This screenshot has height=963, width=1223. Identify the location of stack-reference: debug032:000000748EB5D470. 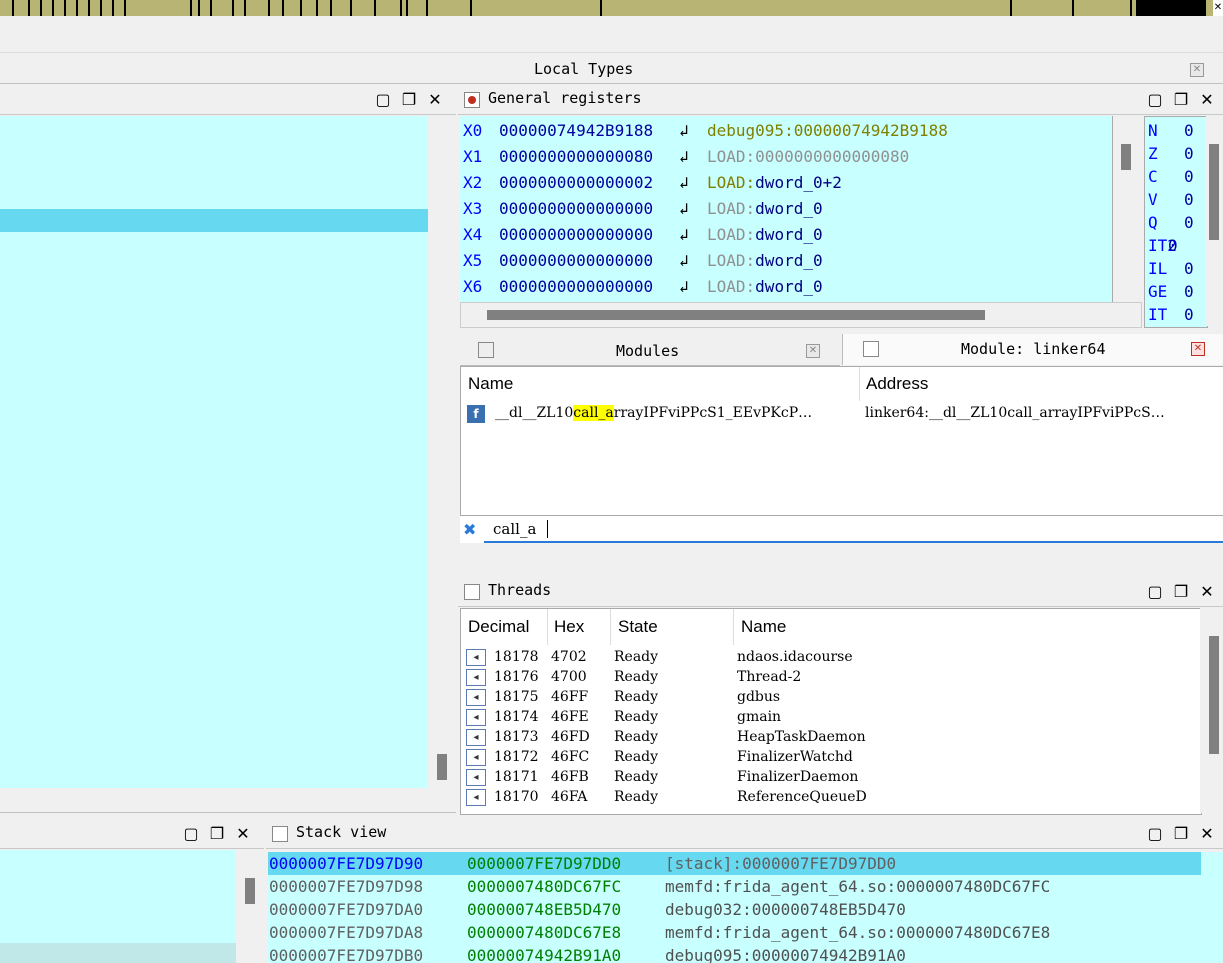
(785, 909).